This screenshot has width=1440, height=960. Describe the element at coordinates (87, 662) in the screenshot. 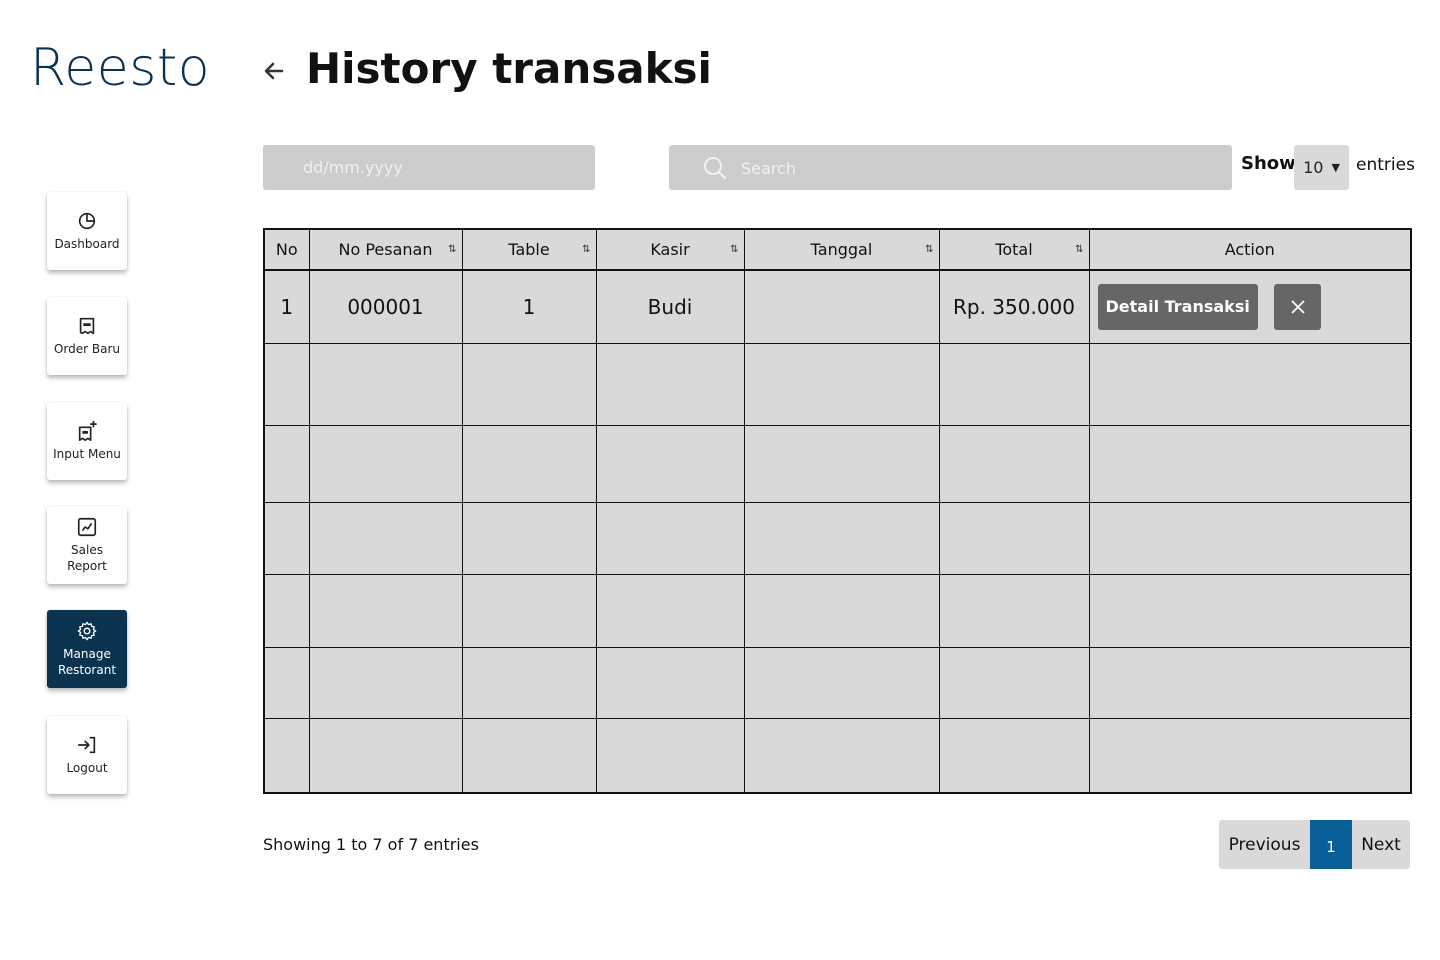

I see `sidebar-item-label: Manage Restorant` at that location.